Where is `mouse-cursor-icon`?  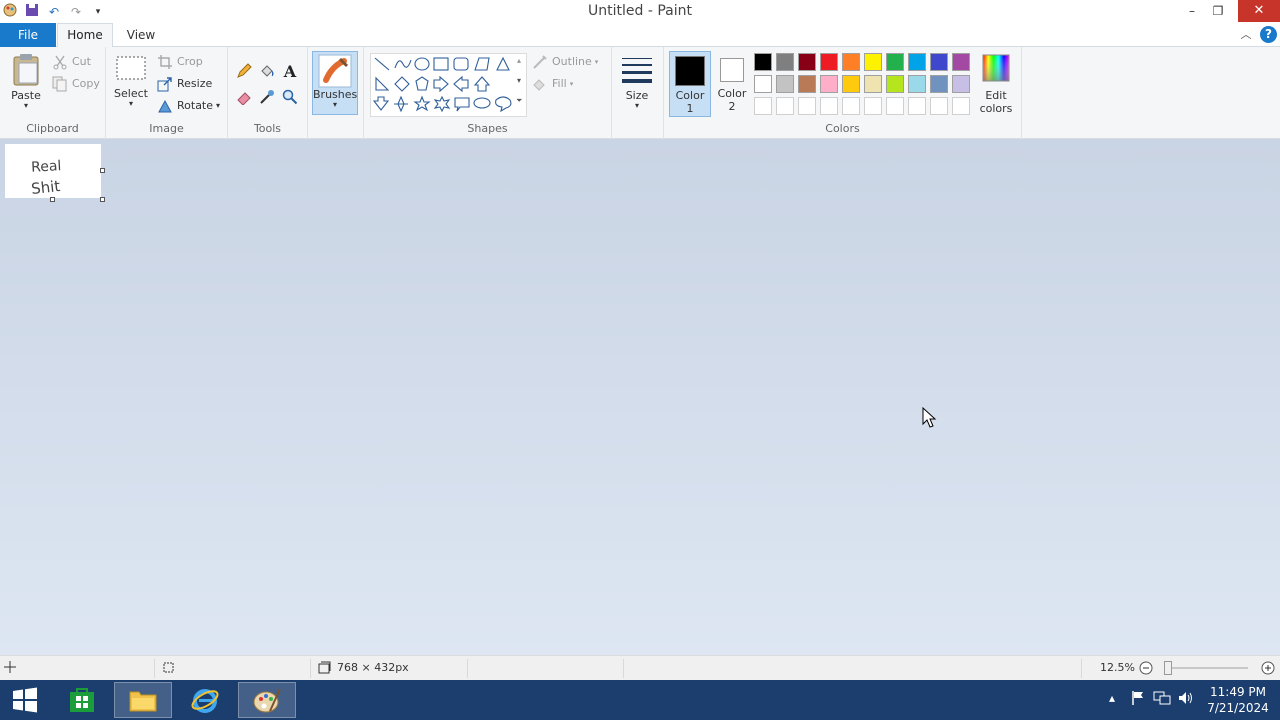
mouse-cursor-icon is located at coordinates (929, 417).